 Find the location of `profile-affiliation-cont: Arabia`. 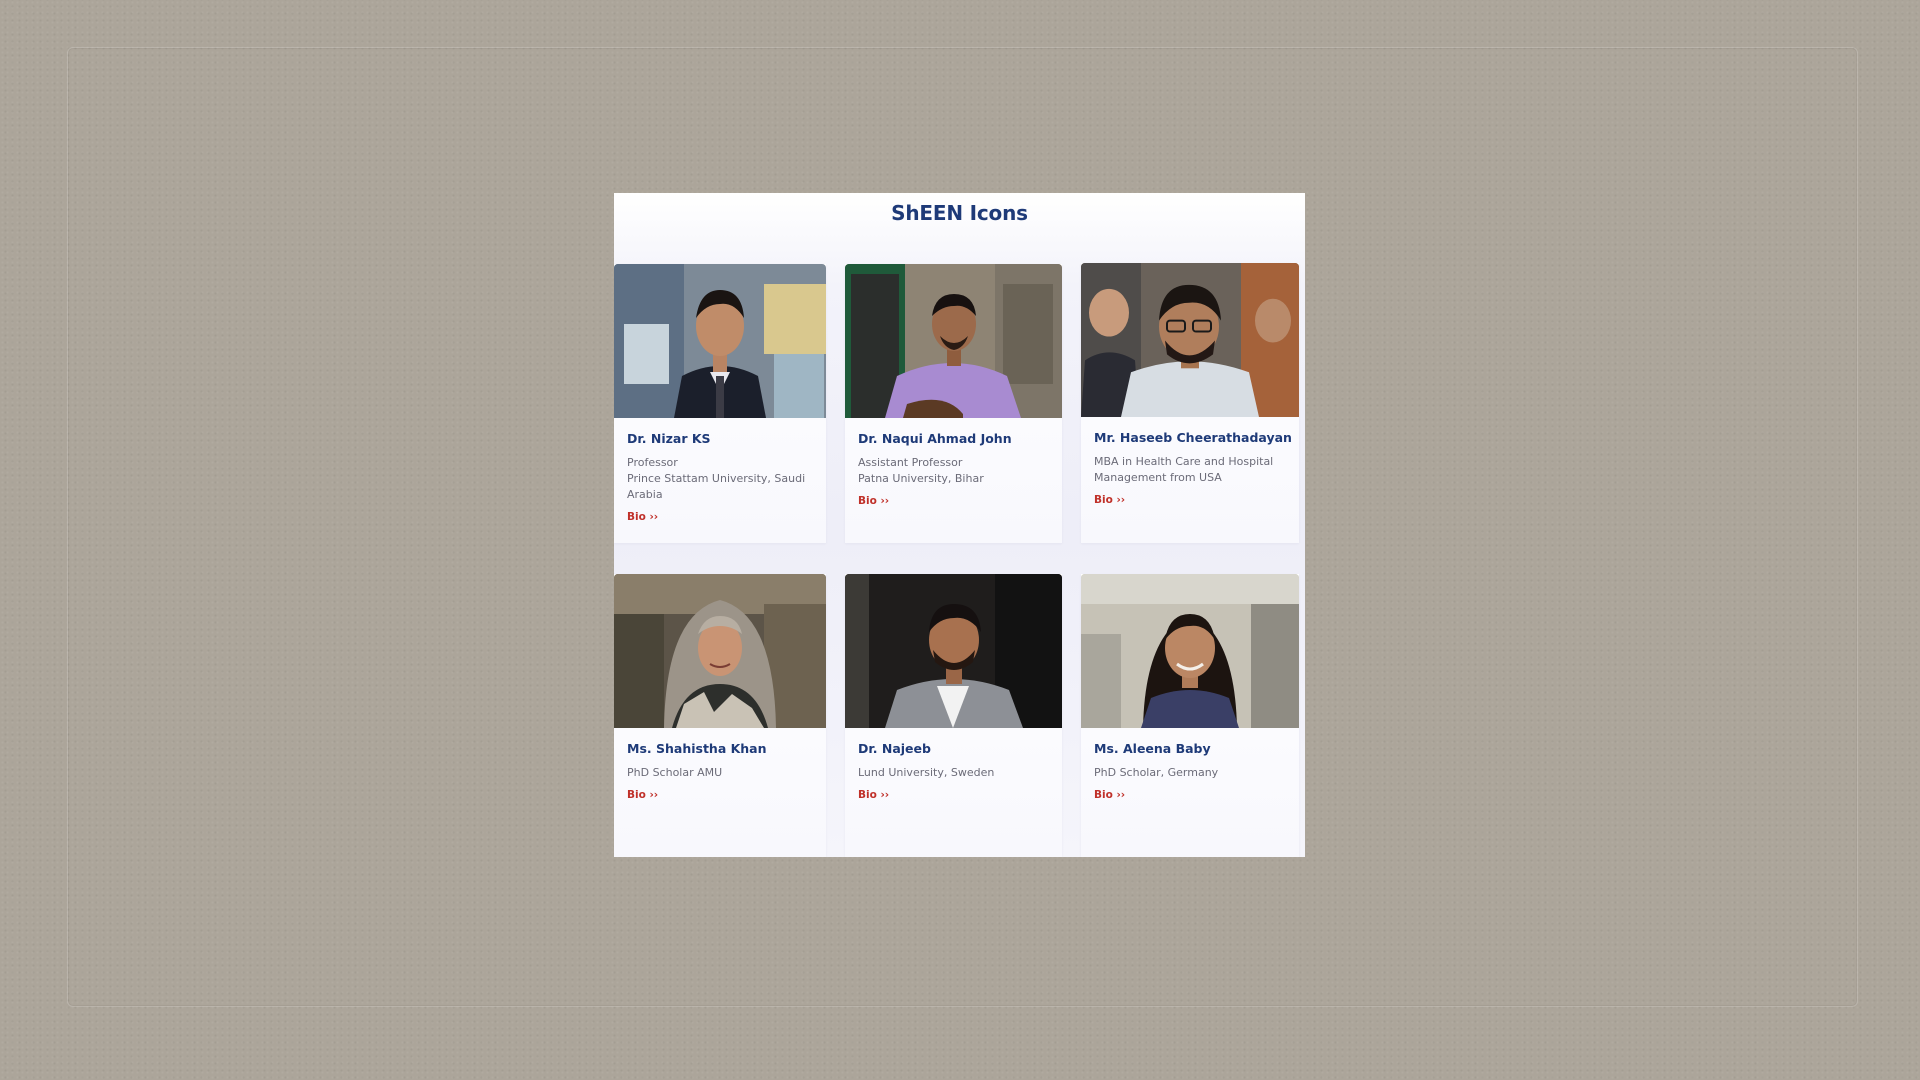

profile-affiliation-cont: Arabia is located at coordinates (645, 494).